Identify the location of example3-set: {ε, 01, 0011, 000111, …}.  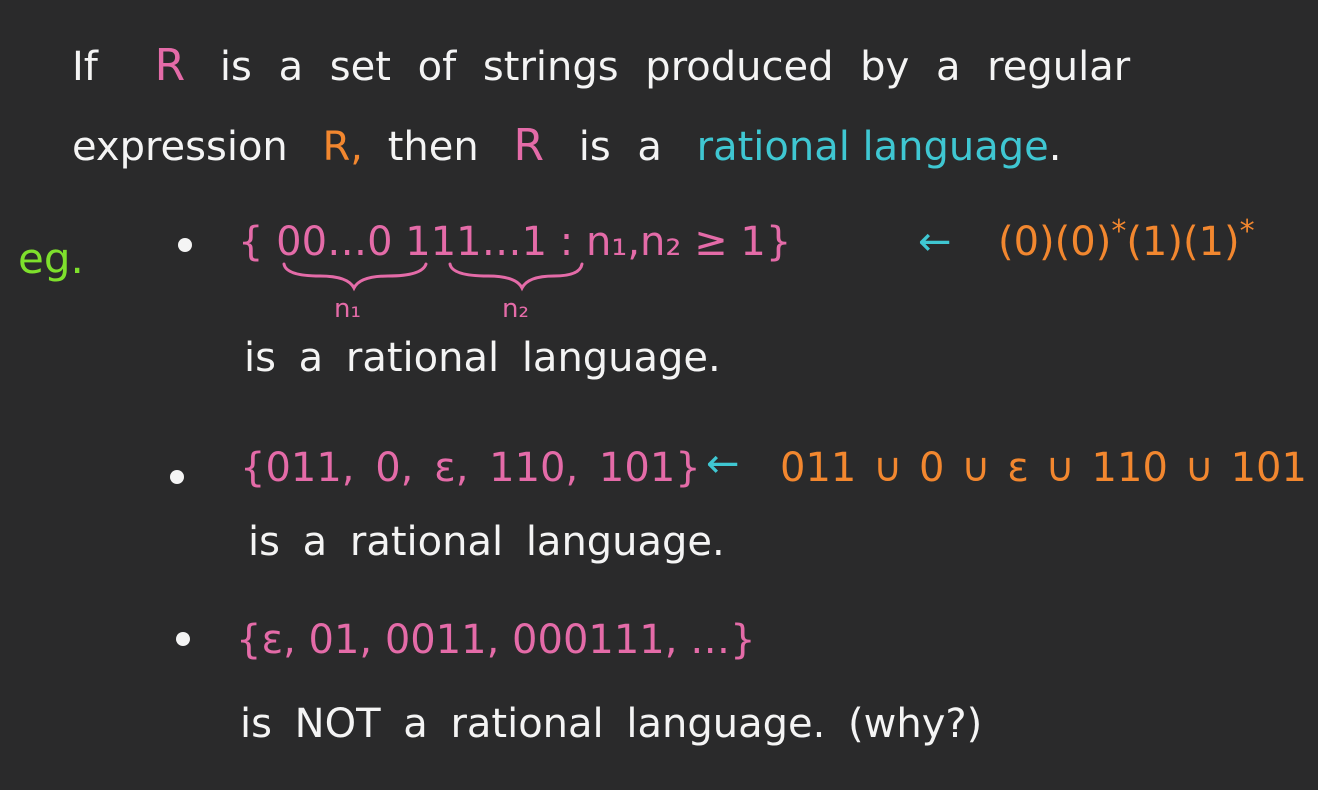
(496, 640).